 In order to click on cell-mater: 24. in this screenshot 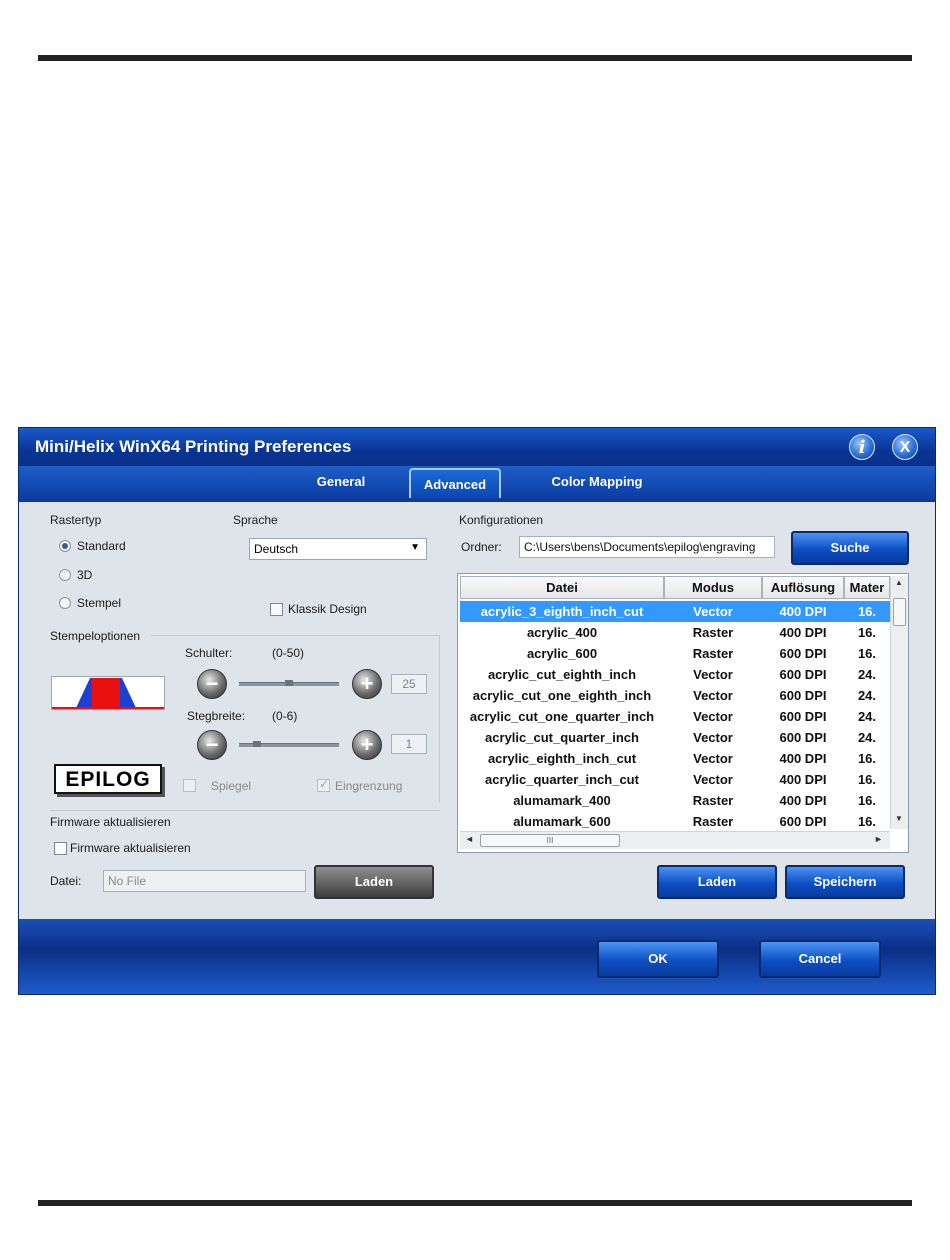, I will do `click(867, 695)`.